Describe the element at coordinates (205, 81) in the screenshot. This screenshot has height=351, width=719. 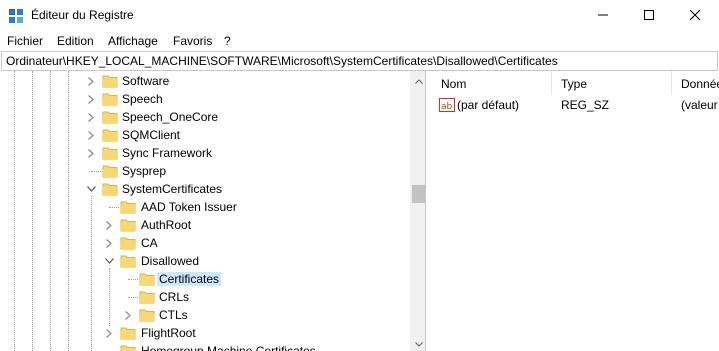
I see `tree-item-software: Software` at that location.